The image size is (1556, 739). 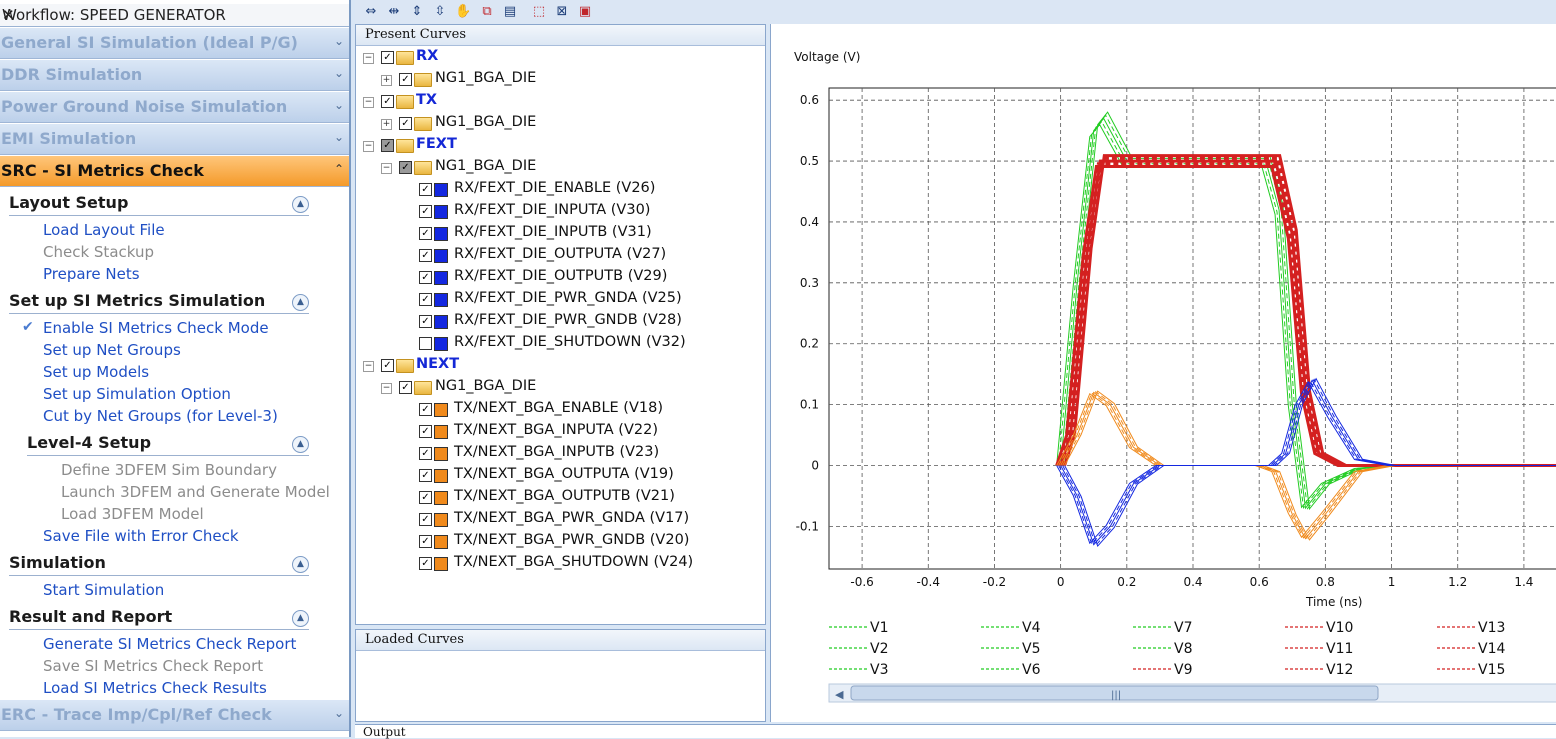 I want to click on tree-row: − ✓ FEXT, so click(x=558, y=146).